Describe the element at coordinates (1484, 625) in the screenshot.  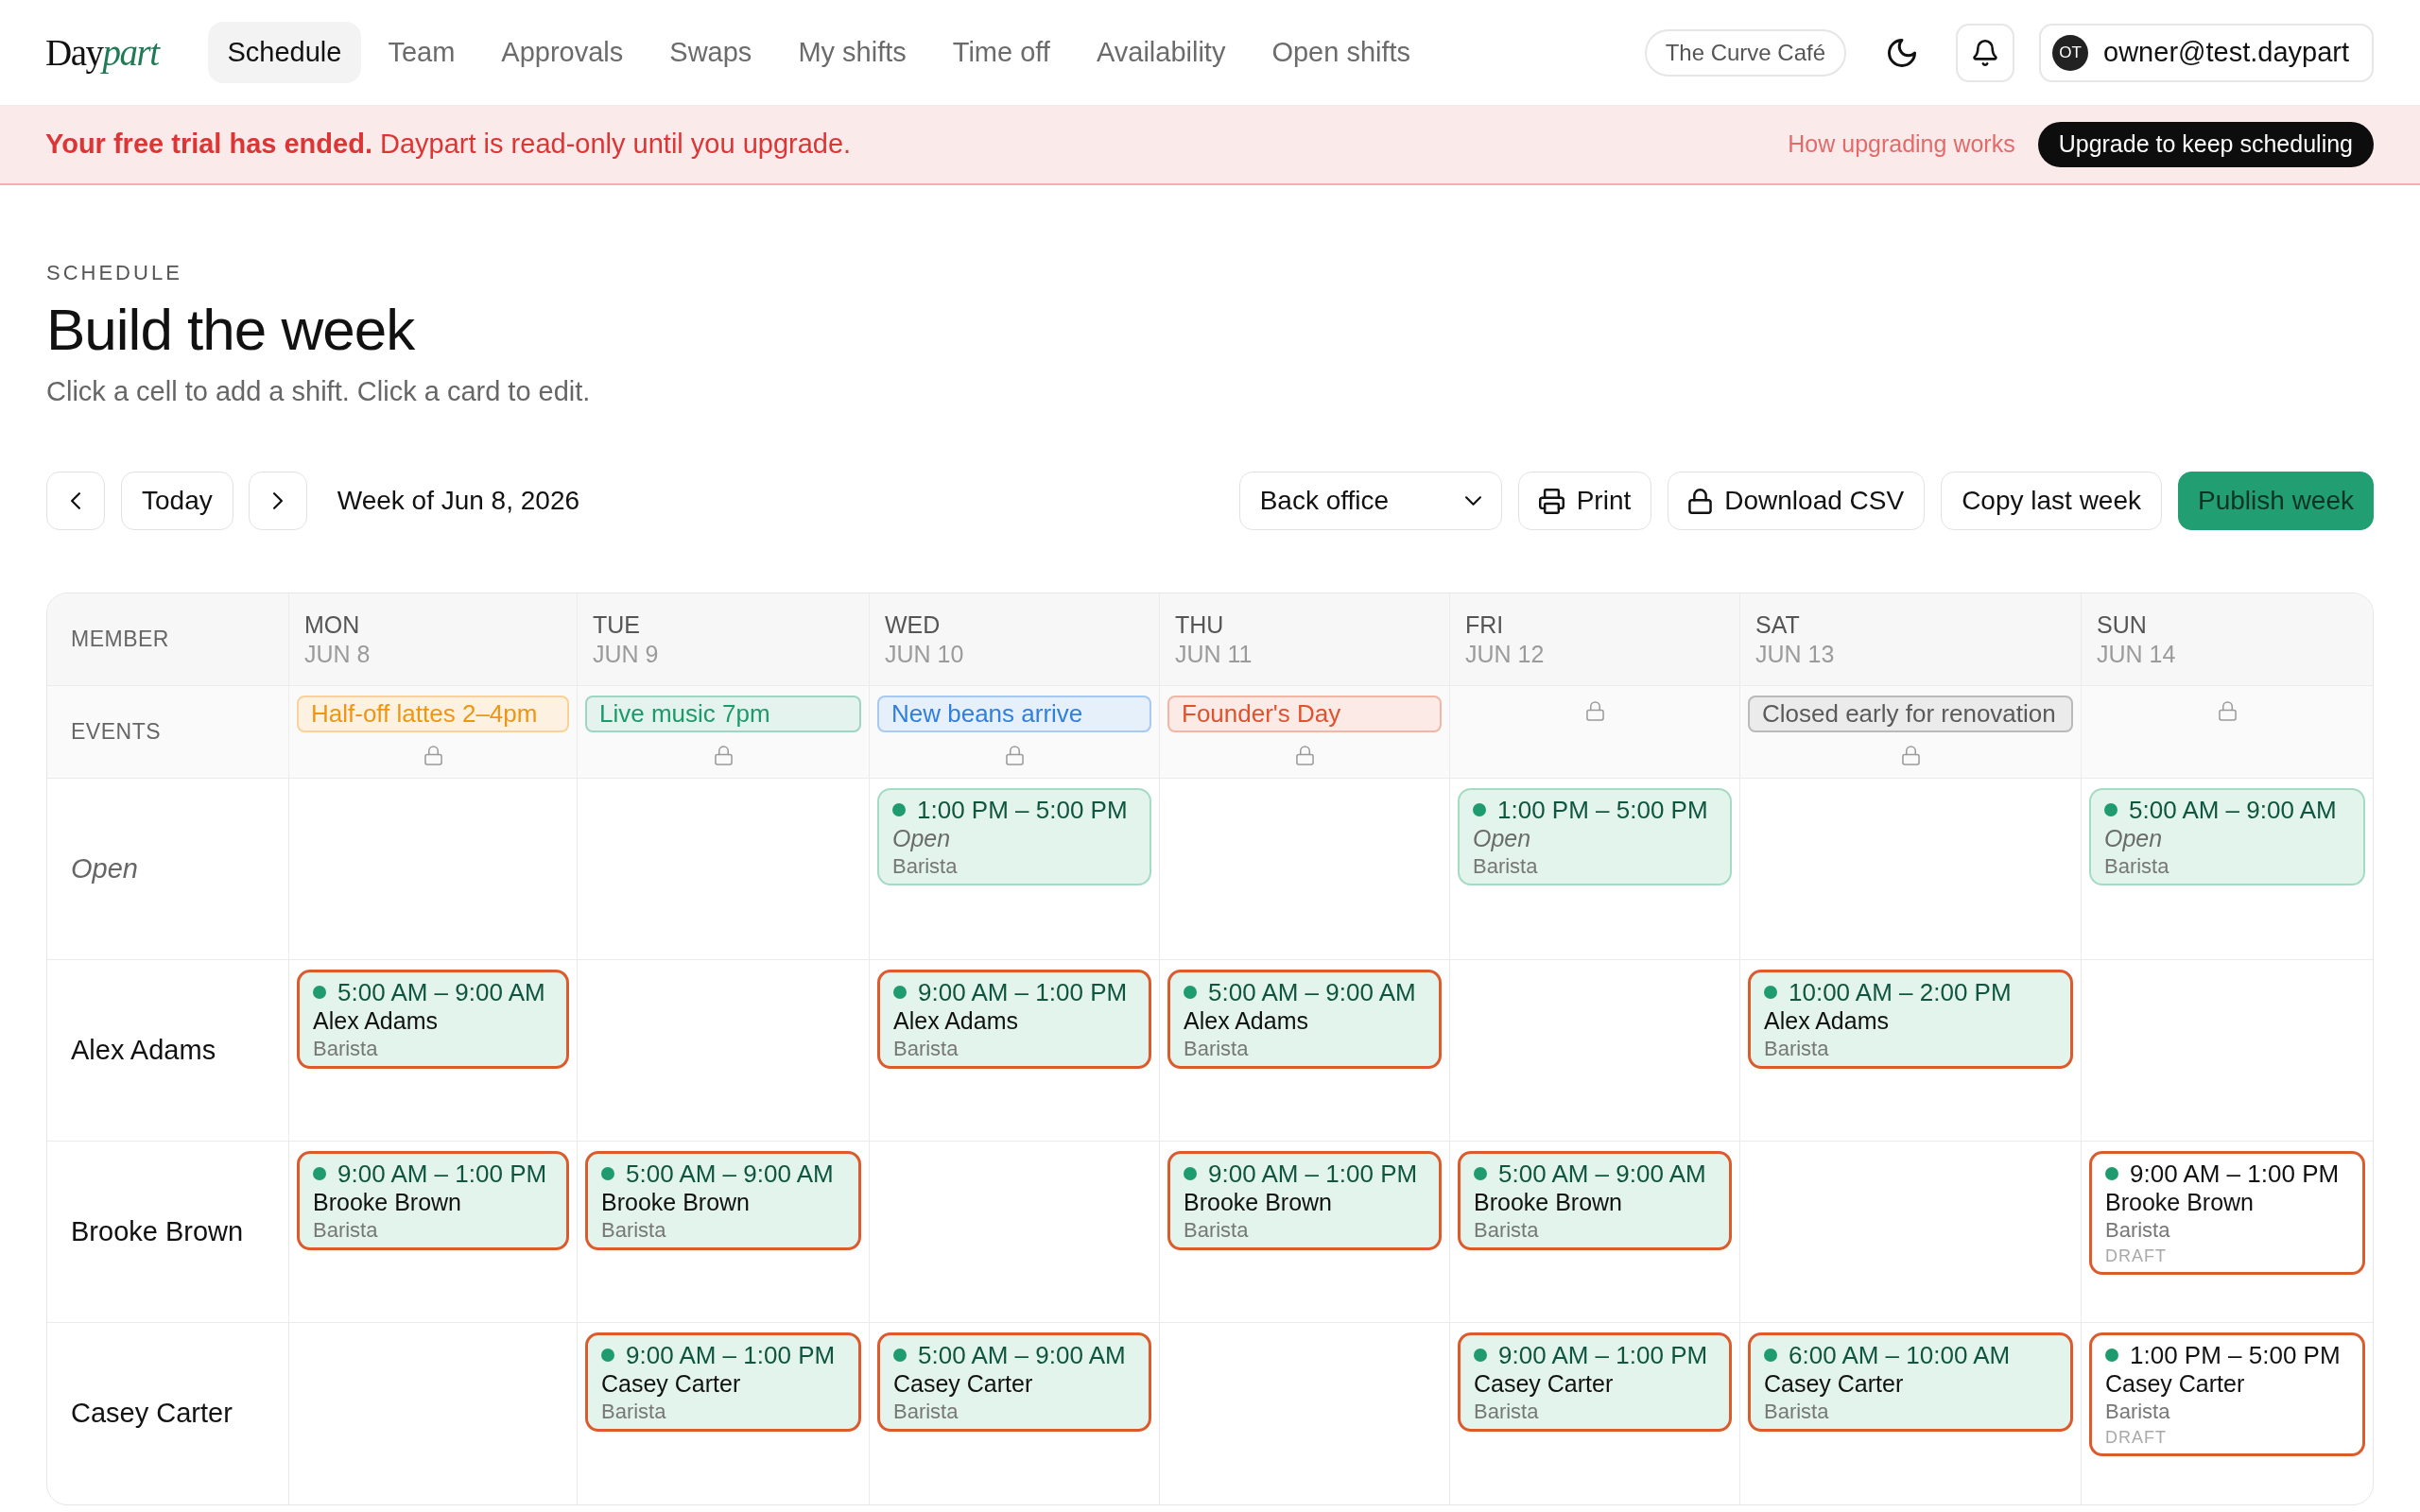
I see `day-name: FRI` at that location.